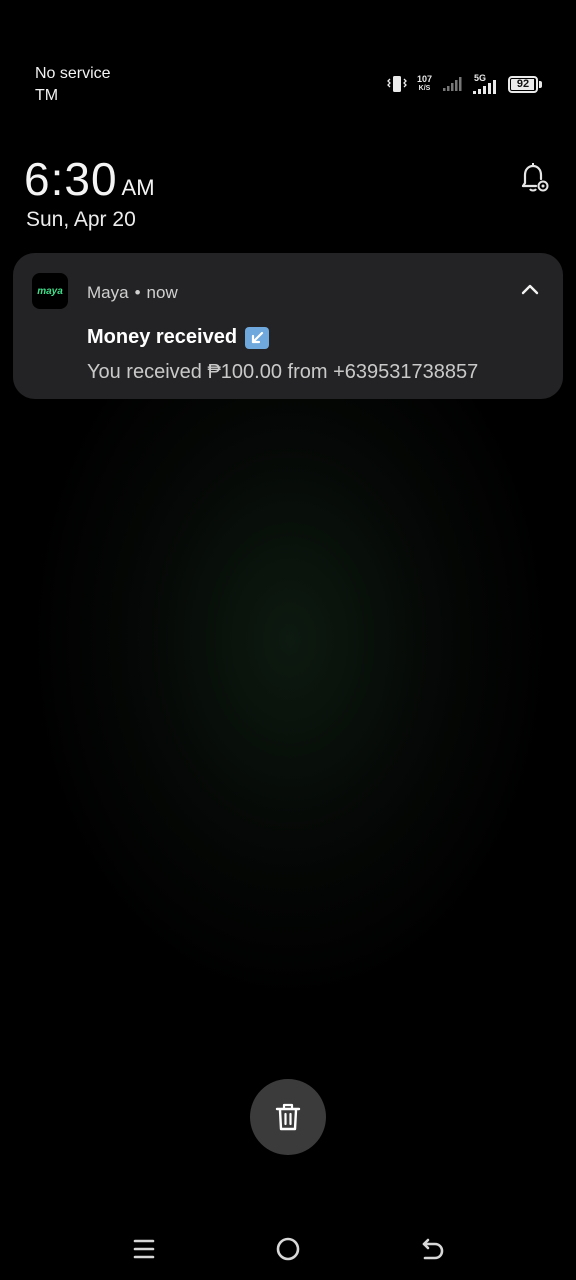 The width and height of the screenshot is (576, 1280). I want to click on clock-ampm: AM, so click(138, 187).